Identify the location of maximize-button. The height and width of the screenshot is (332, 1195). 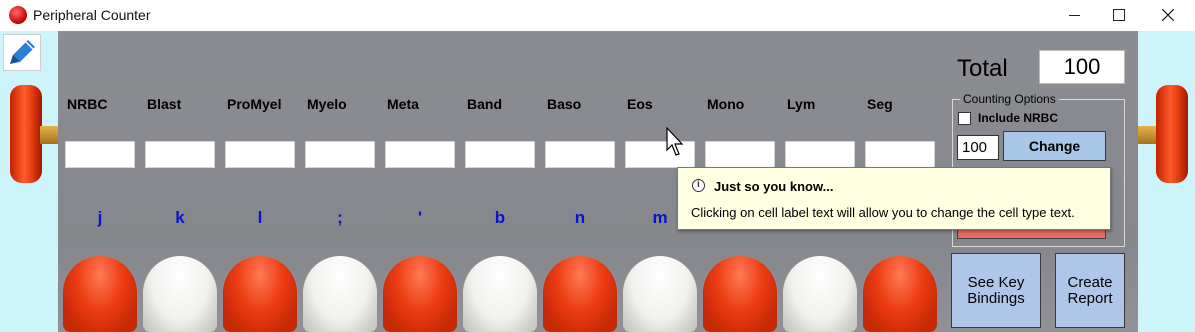
(1119, 15).